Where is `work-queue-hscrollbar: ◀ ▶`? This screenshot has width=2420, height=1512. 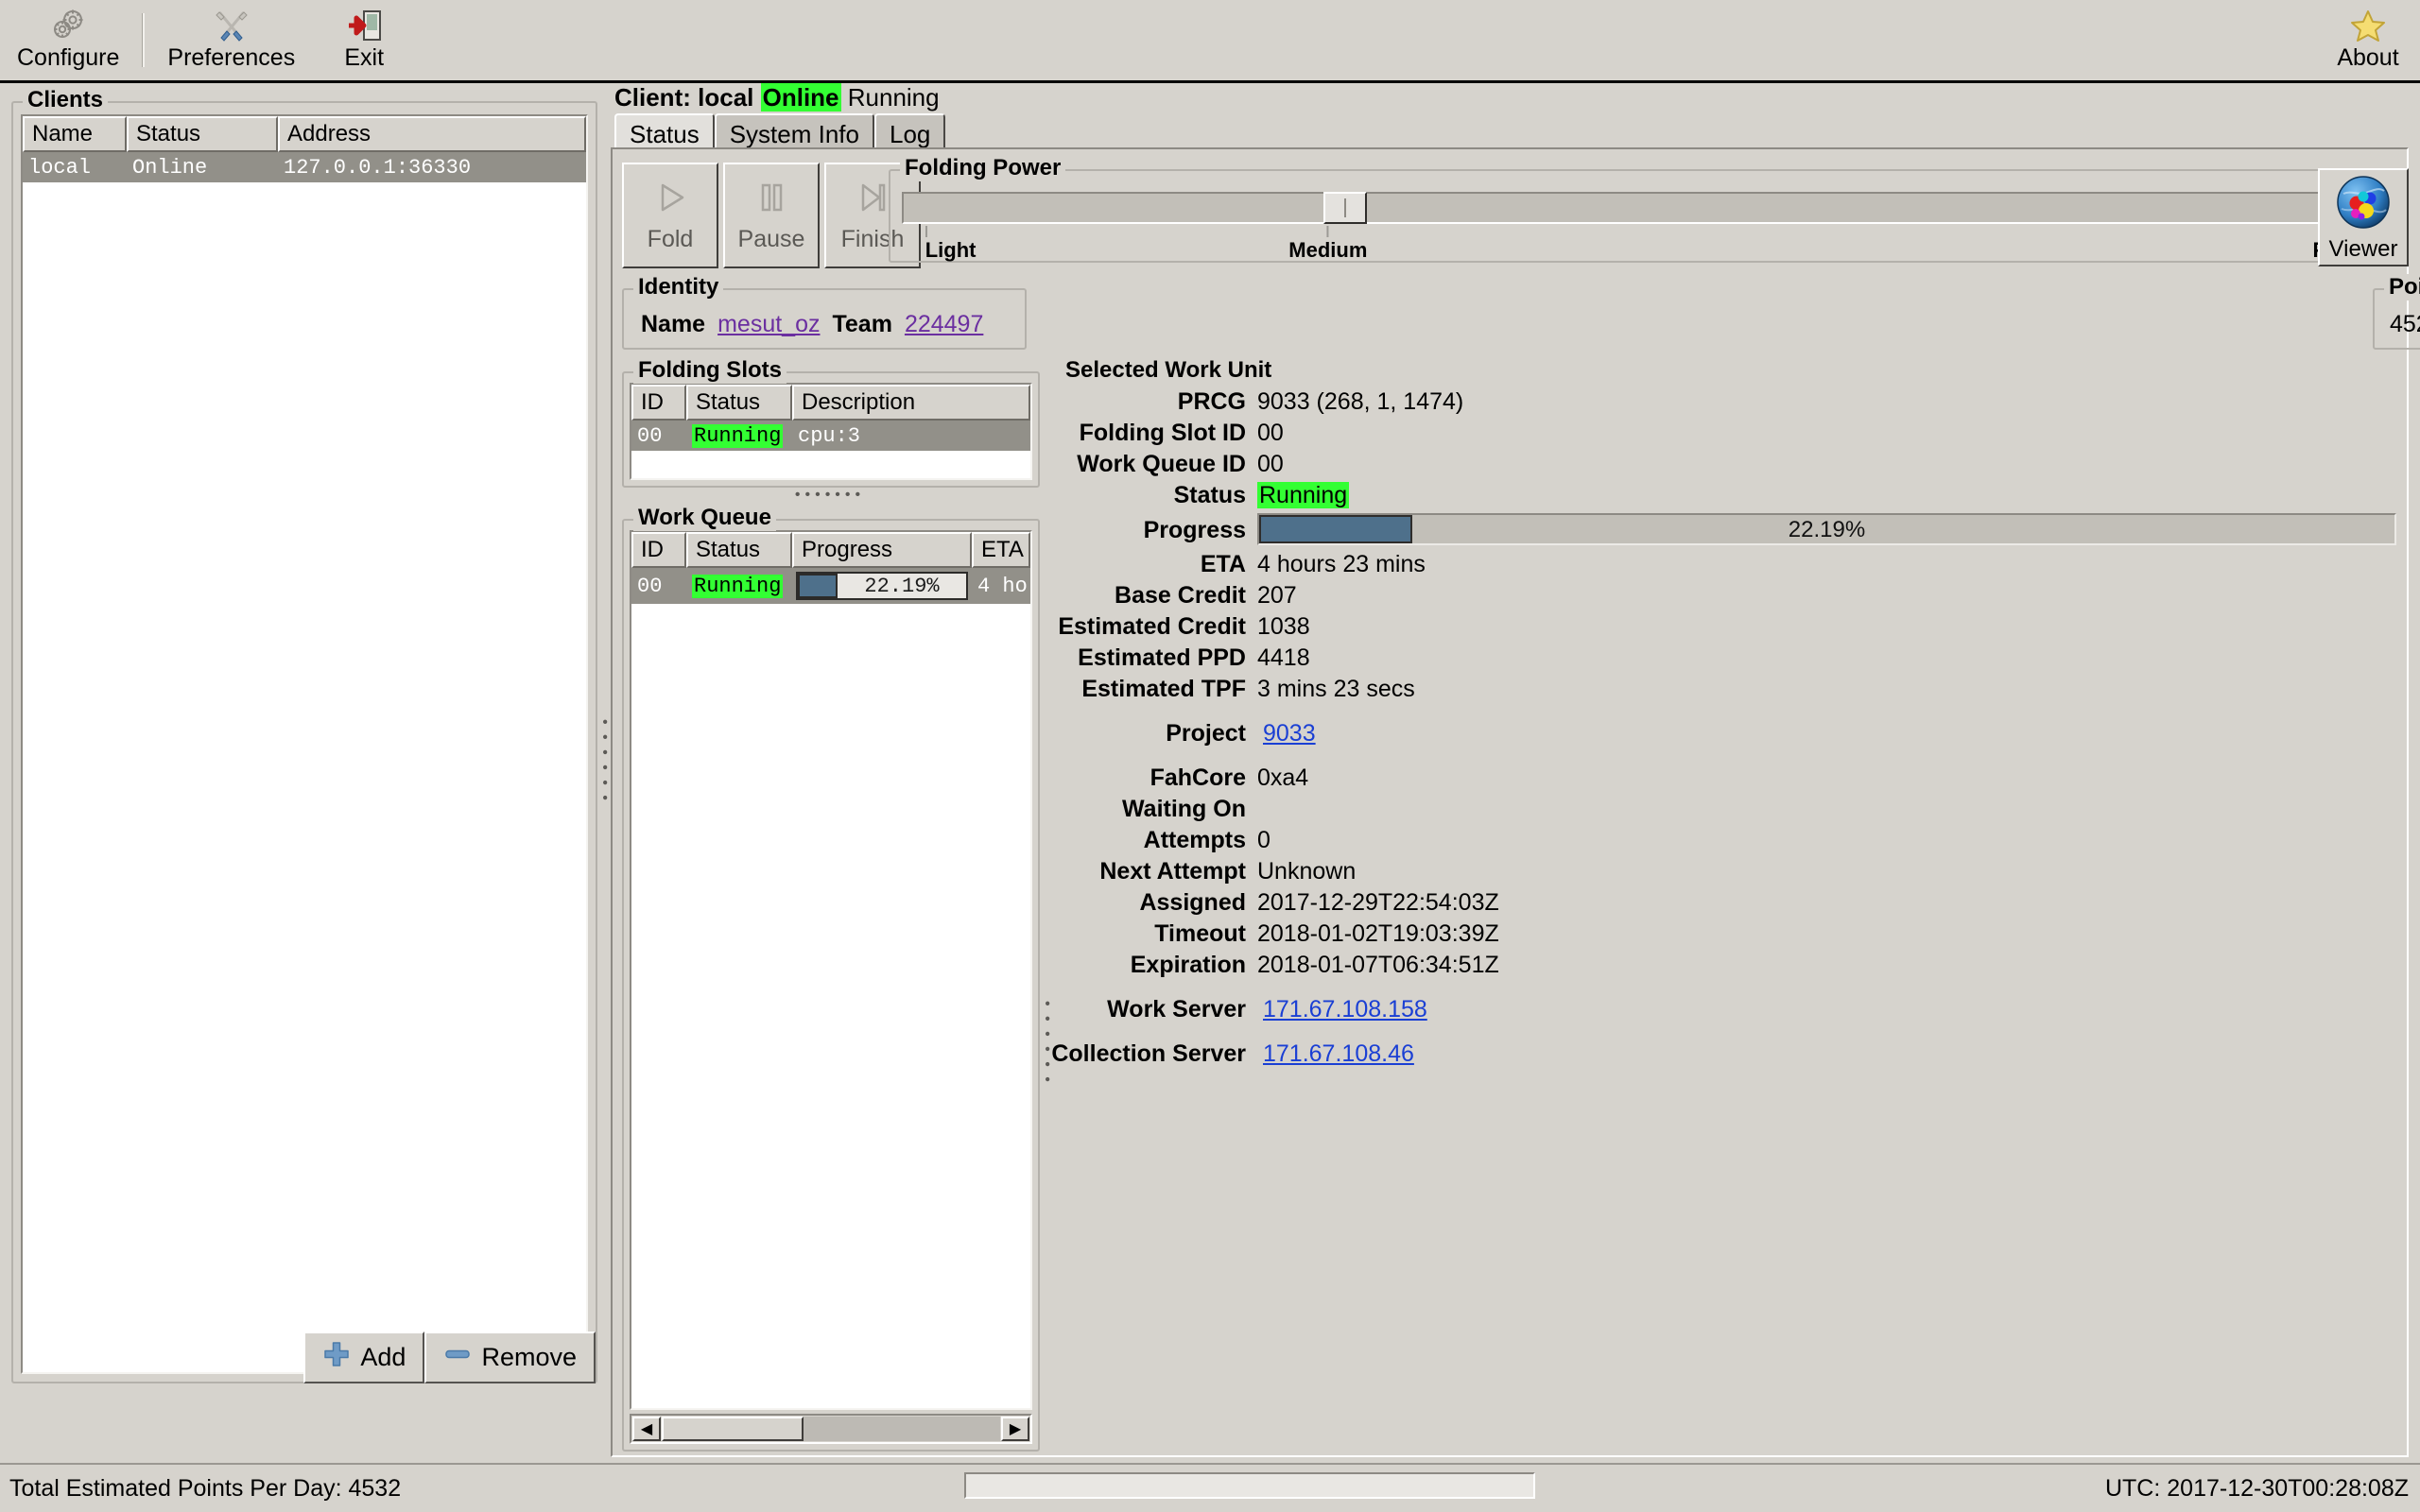
work-queue-hscrollbar: ◀ ▶ is located at coordinates (831, 1429).